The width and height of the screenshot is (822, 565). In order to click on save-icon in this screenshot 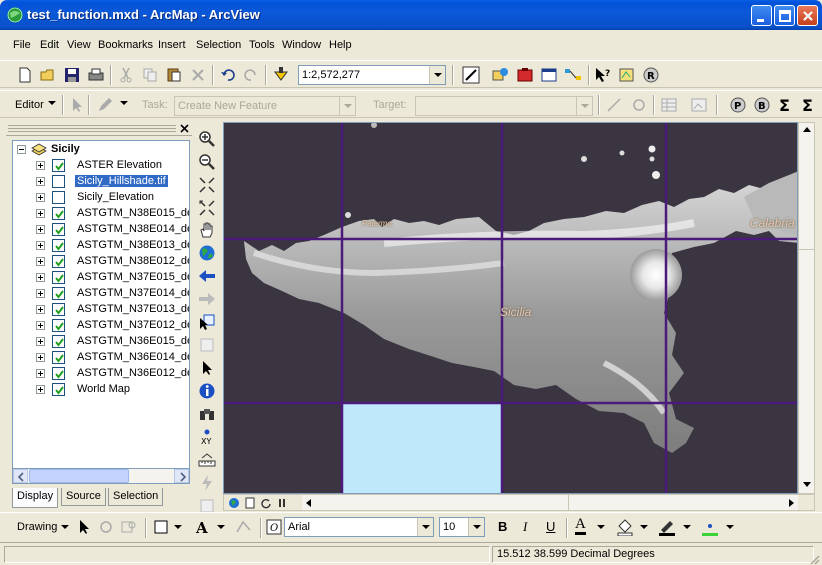, I will do `click(72, 75)`.